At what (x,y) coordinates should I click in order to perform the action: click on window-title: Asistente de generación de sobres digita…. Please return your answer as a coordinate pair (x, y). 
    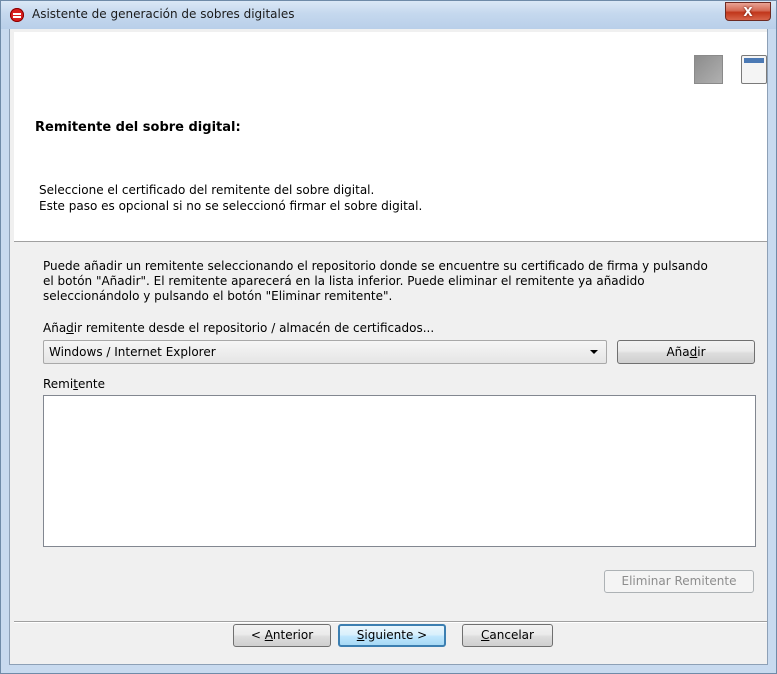
    Looking at the image, I should click on (163, 14).